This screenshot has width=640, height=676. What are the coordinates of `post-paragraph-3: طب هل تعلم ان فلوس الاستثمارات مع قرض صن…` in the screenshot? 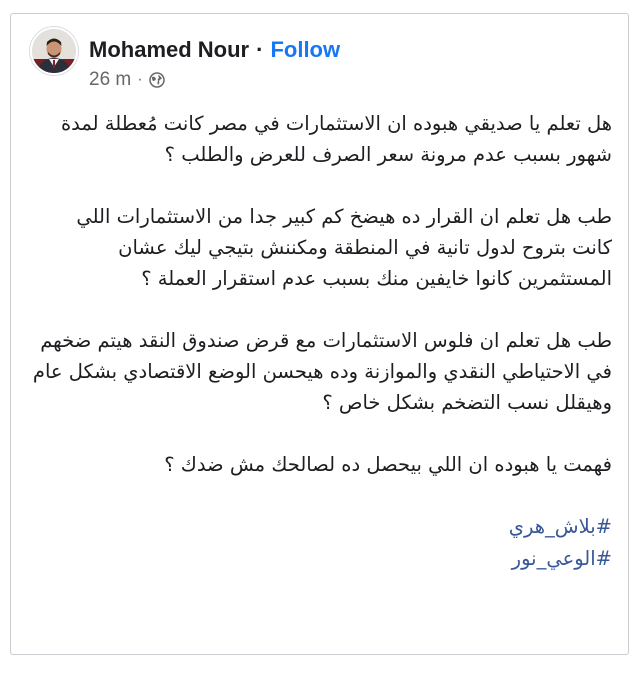 It's located at (322, 371).